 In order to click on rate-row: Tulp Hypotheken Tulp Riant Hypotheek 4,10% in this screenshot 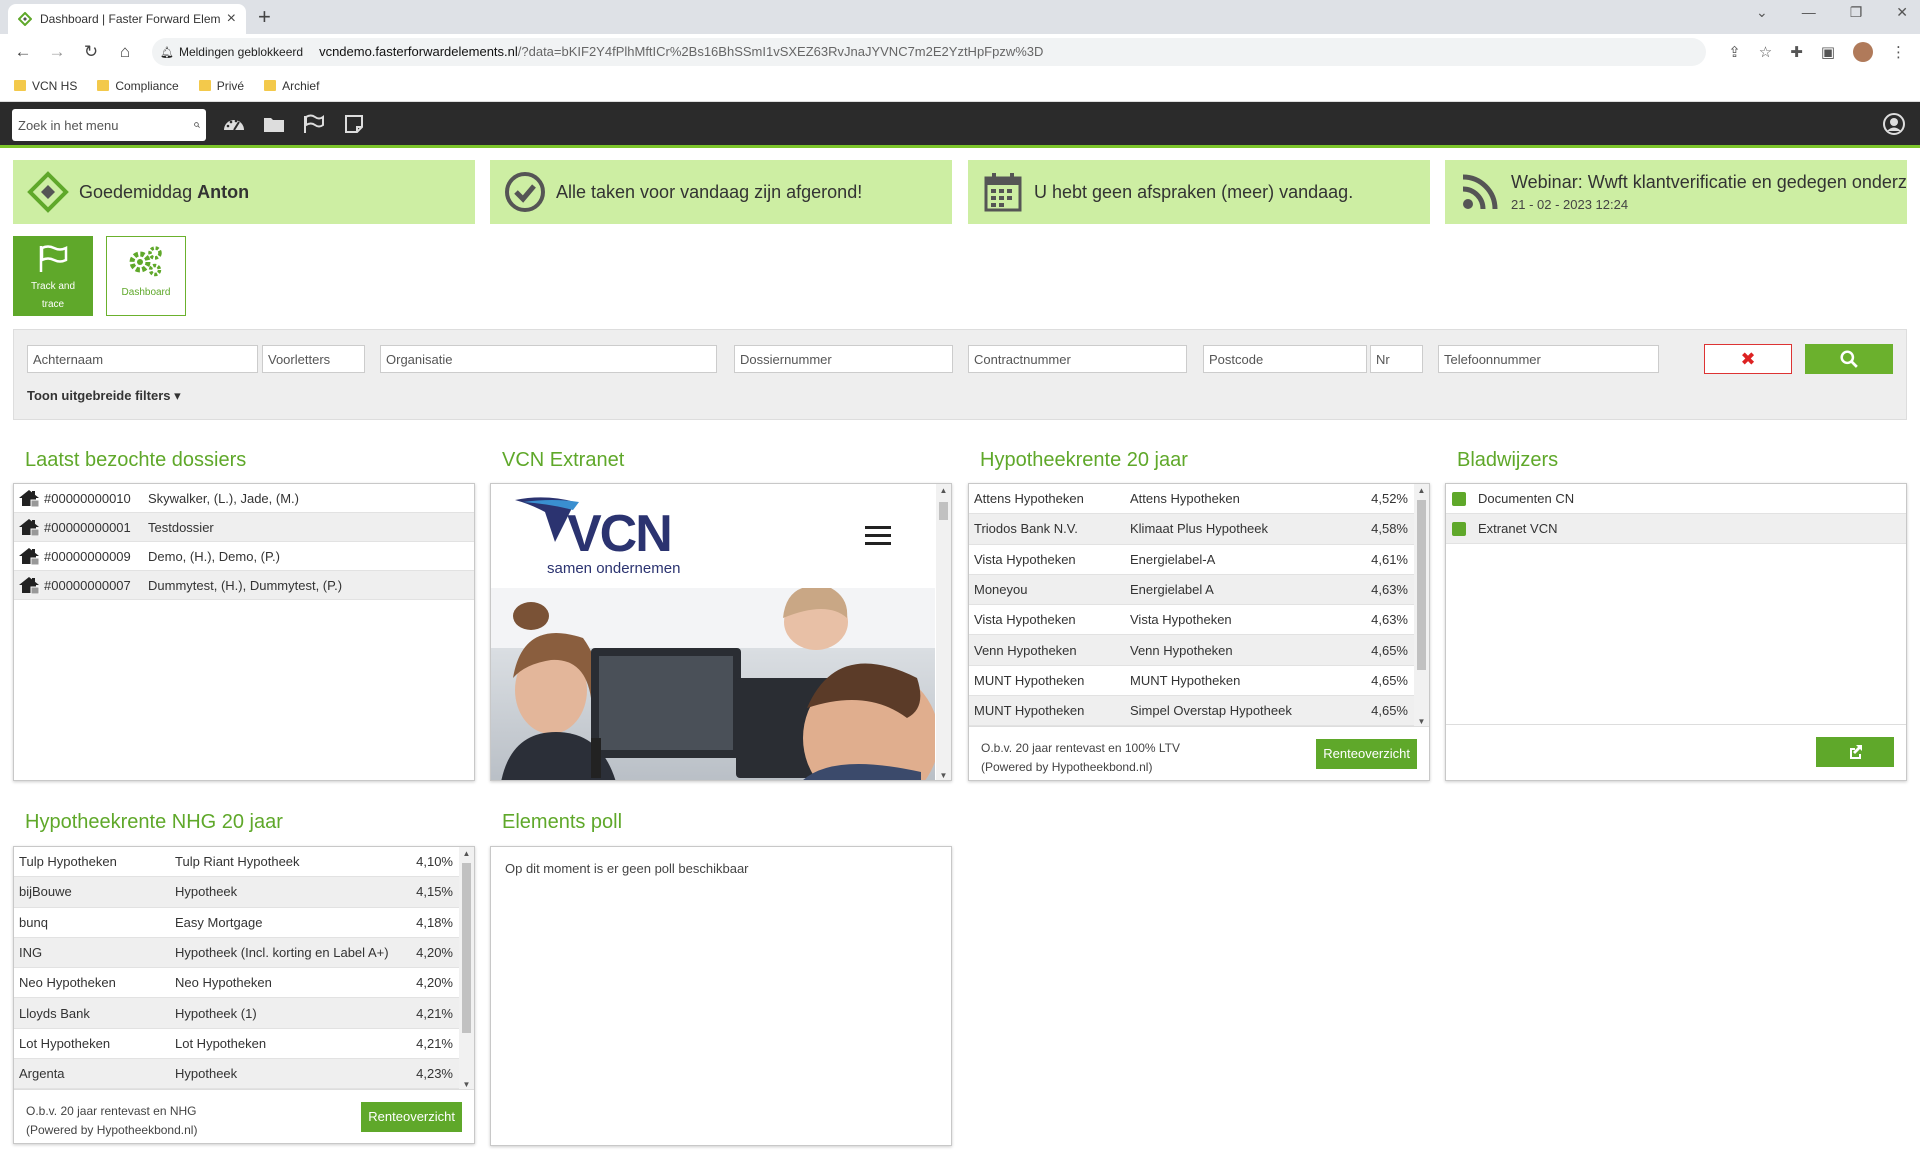, I will do `click(237, 862)`.